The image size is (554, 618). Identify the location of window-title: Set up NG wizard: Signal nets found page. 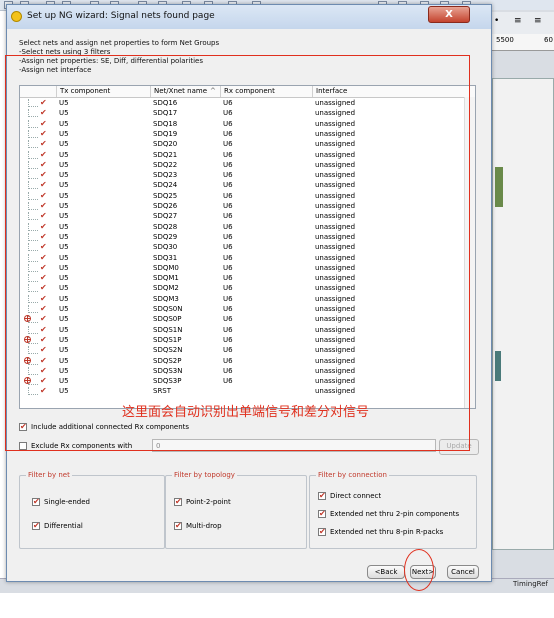
(121, 16).